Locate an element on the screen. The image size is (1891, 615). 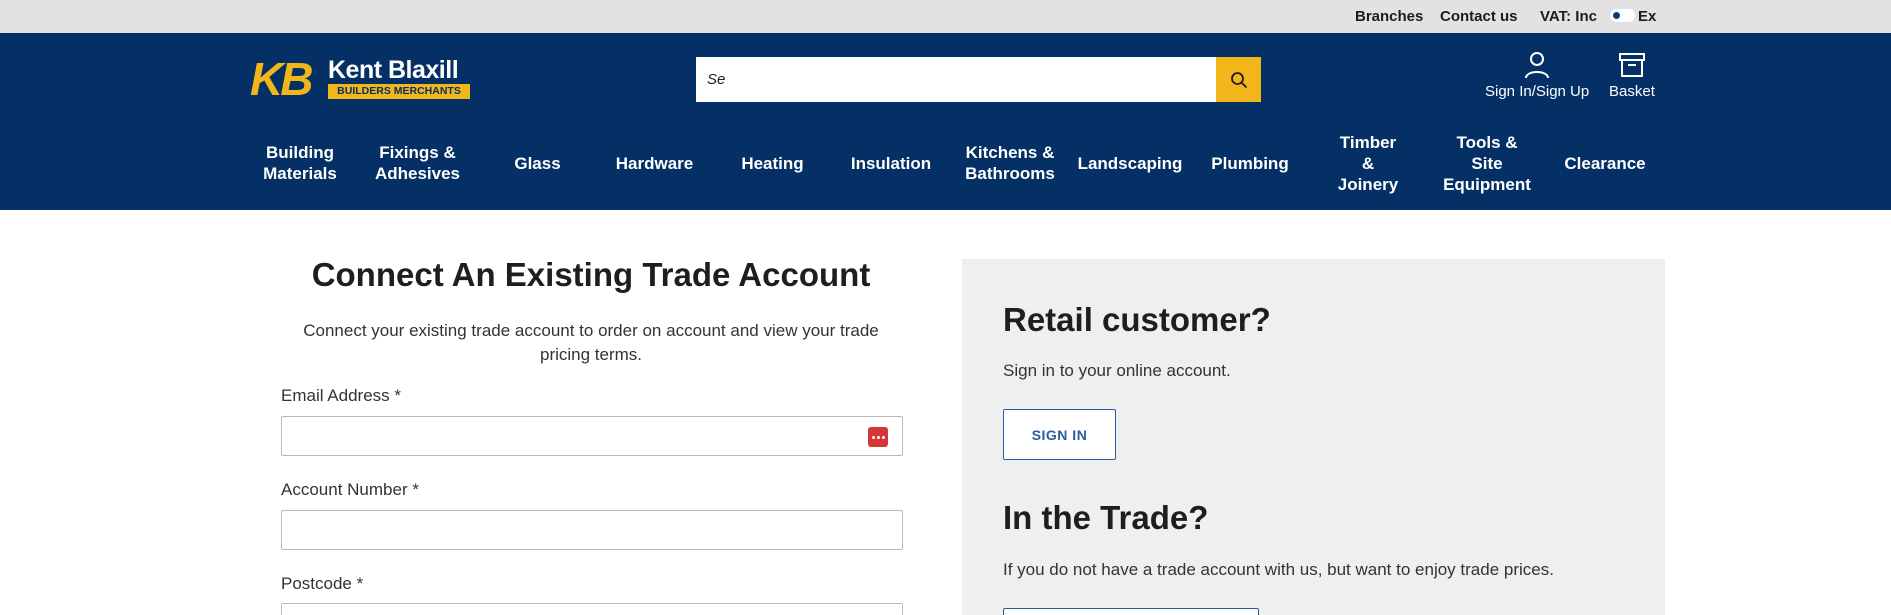
email-label: Email Address * is located at coordinates (341, 395).